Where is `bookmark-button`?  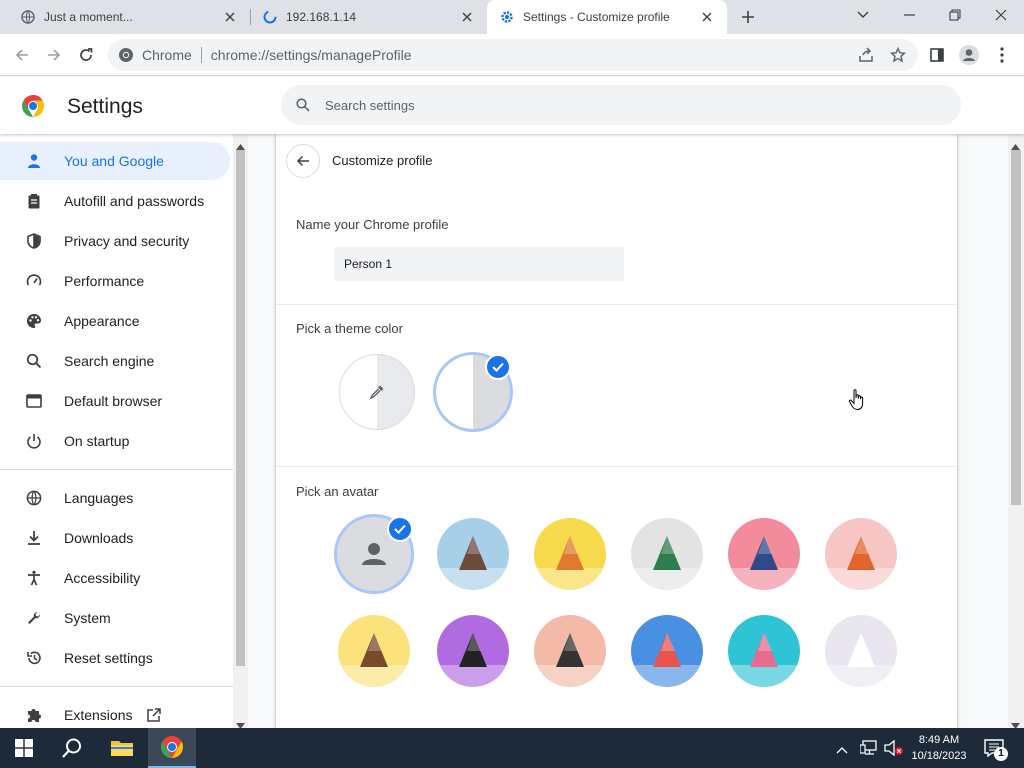
bookmark-button is located at coordinates (898, 55).